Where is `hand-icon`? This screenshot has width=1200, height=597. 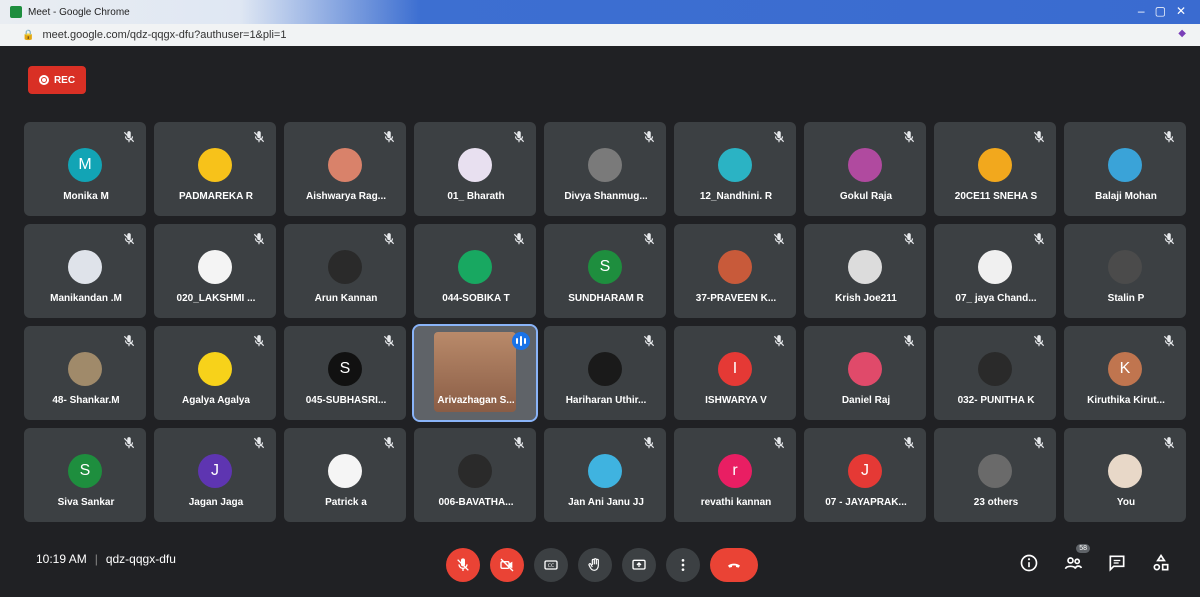
hand-icon is located at coordinates (593, 564).